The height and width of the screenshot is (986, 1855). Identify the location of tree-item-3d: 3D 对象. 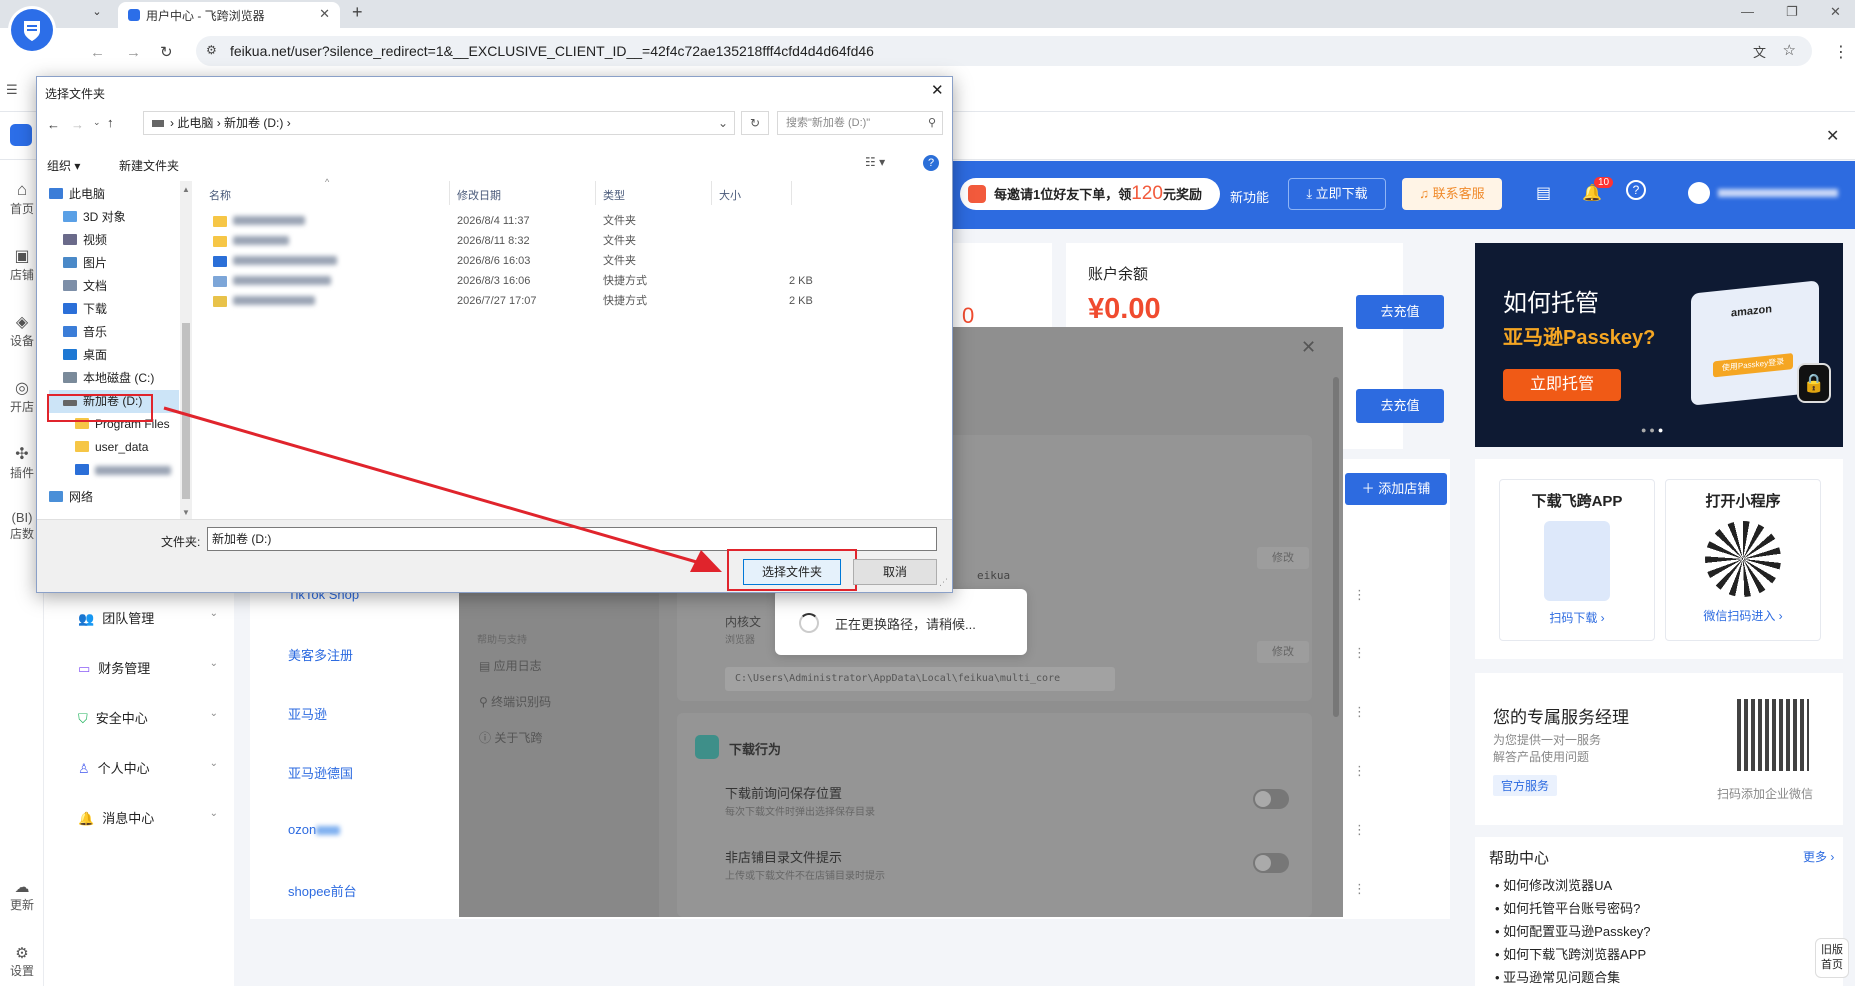
(114, 217).